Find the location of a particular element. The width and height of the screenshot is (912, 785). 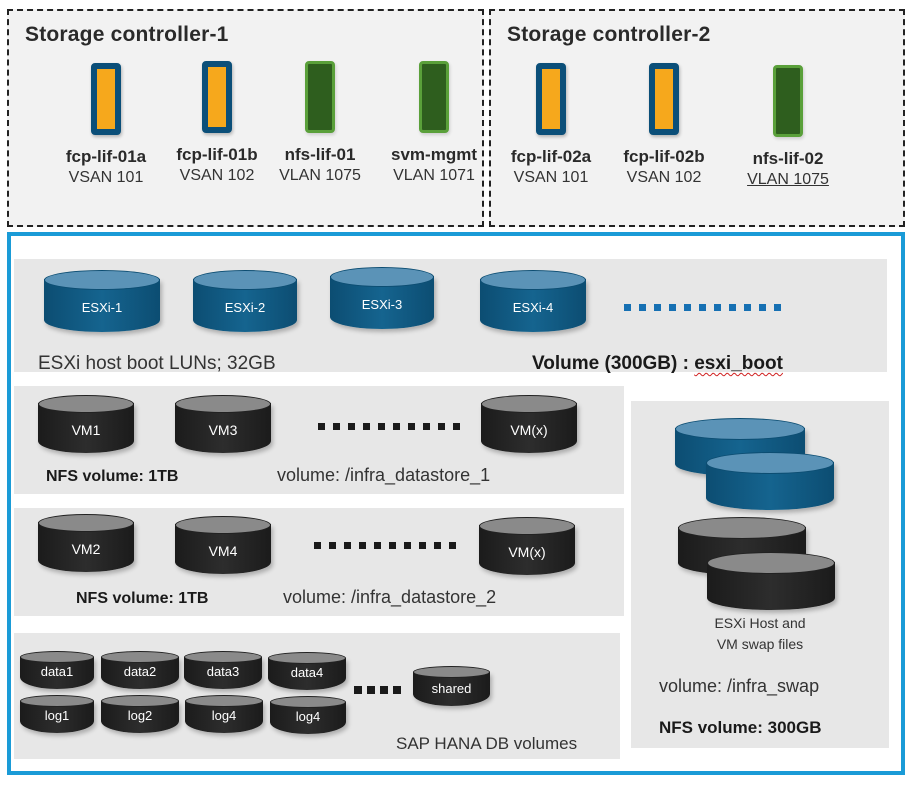

lif-name: fcp-lif-02b is located at coordinates (664, 156).